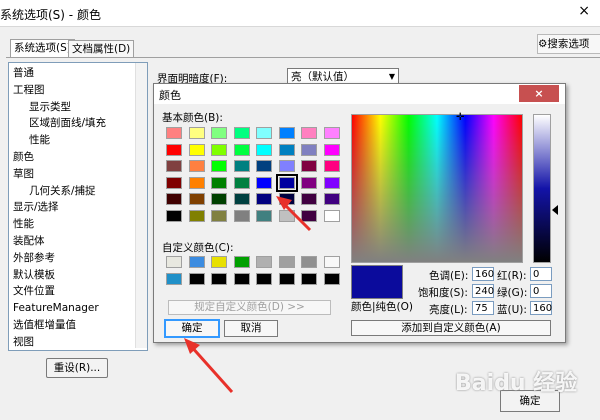  Describe the element at coordinates (44, 325) in the screenshot. I see `tree-item: 选值框增量值` at that location.